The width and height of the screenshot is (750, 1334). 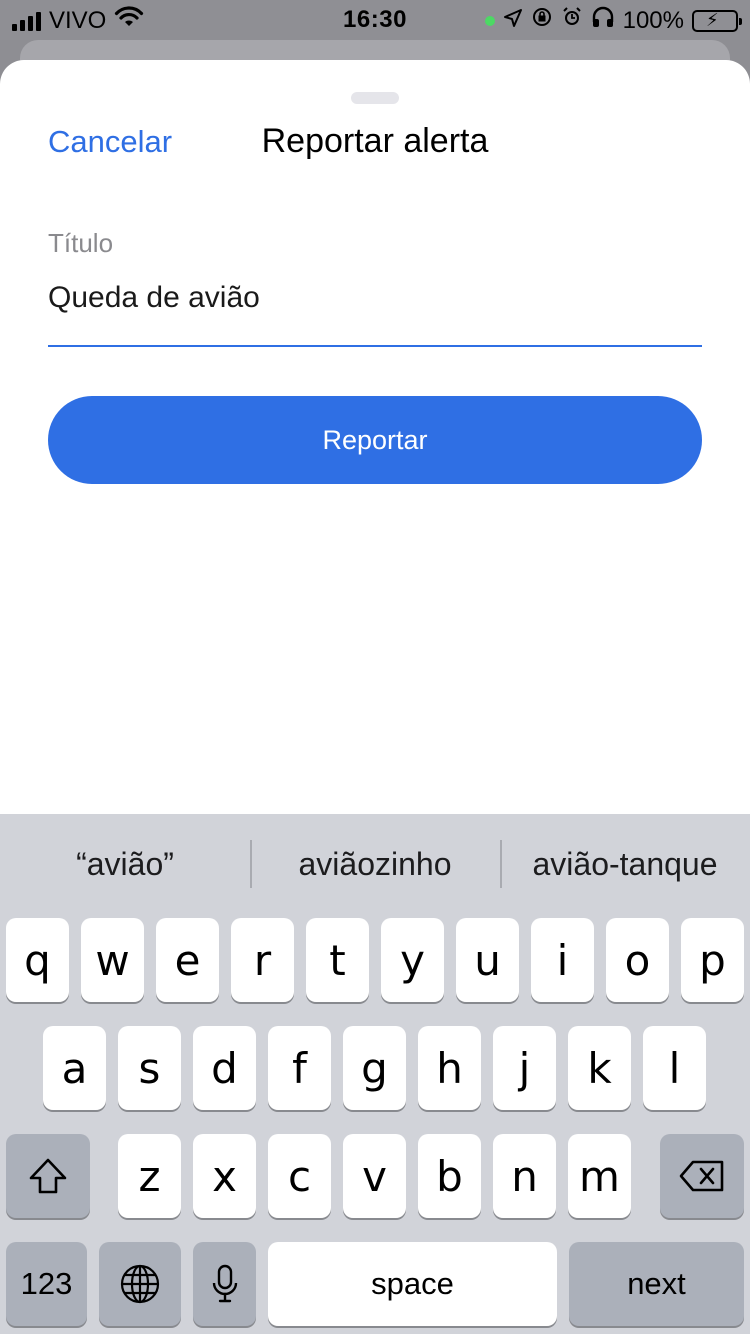 What do you see at coordinates (712, 960) in the screenshot?
I see `key-p: p` at bounding box center [712, 960].